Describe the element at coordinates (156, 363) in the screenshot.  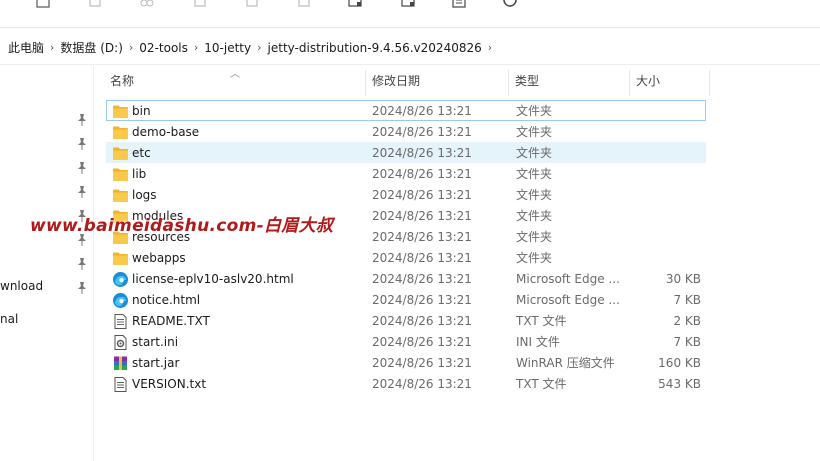
I see `file-name: start.jar` at that location.